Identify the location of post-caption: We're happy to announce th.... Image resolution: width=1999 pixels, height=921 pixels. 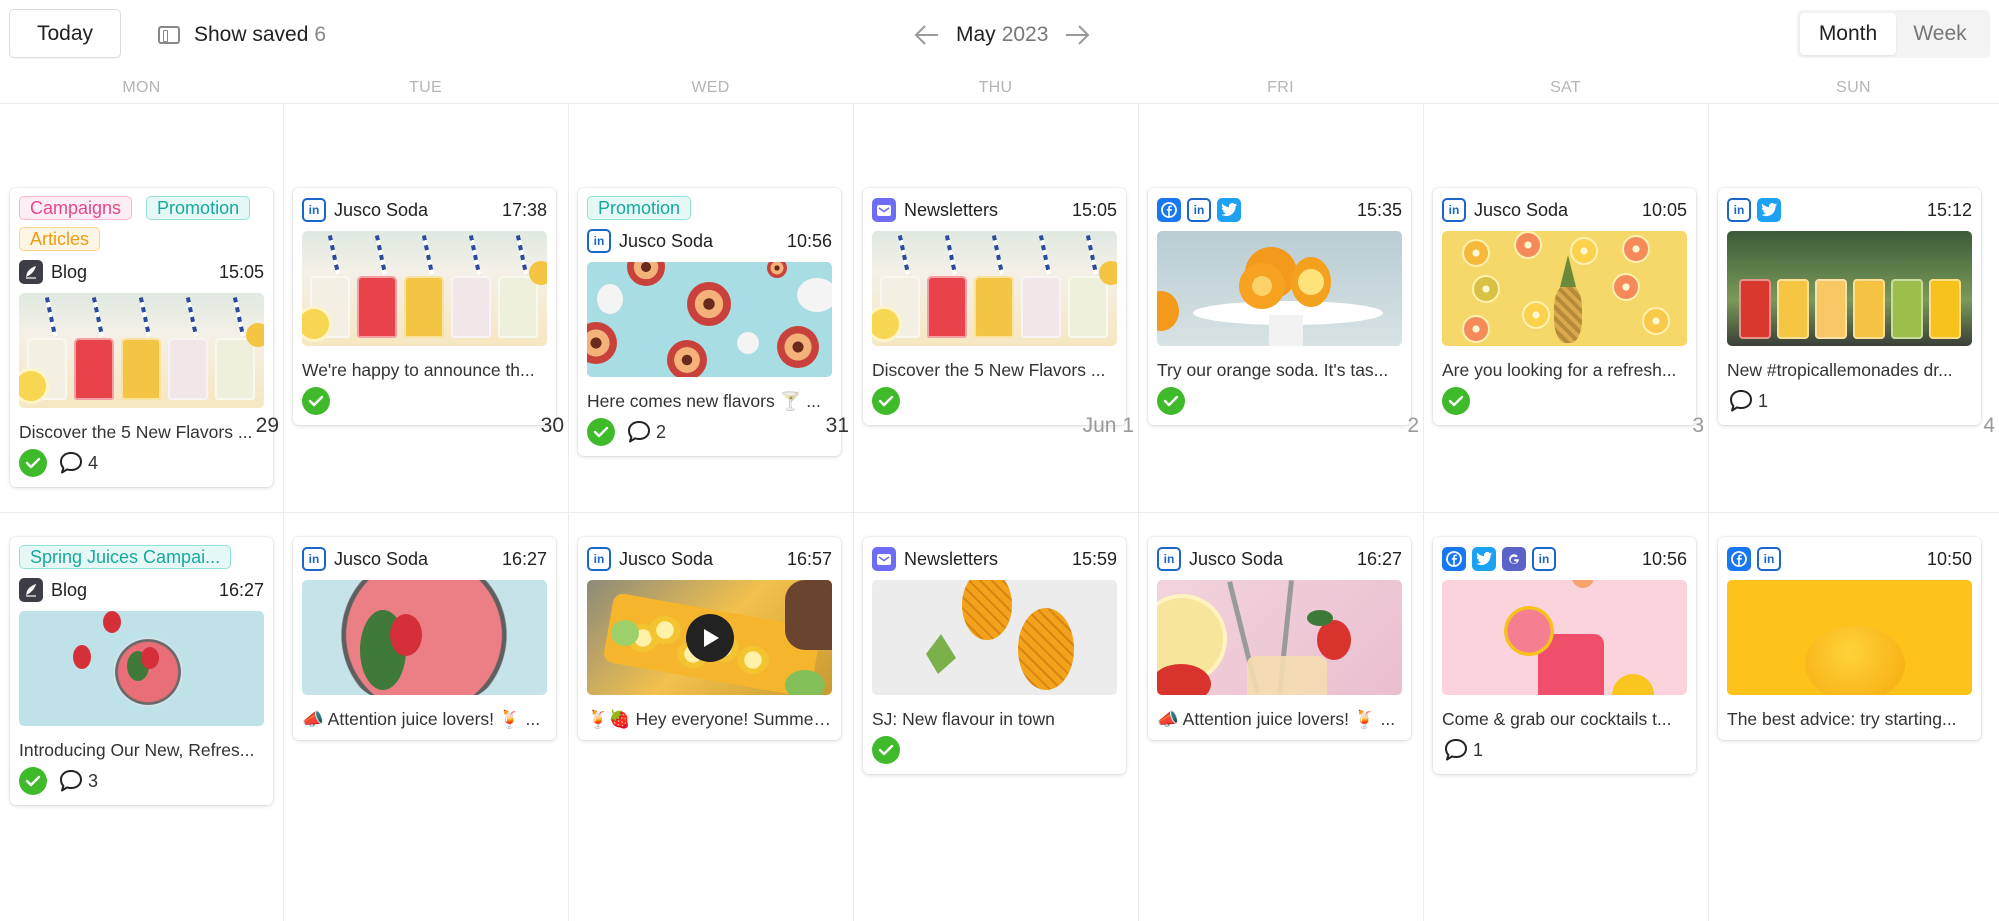
(418, 370).